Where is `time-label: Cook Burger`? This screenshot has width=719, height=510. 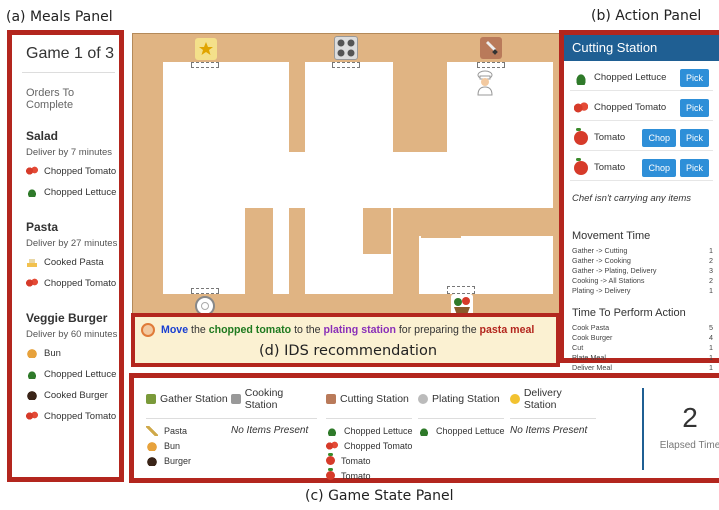 time-label: Cook Burger is located at coordinates (592, 337).